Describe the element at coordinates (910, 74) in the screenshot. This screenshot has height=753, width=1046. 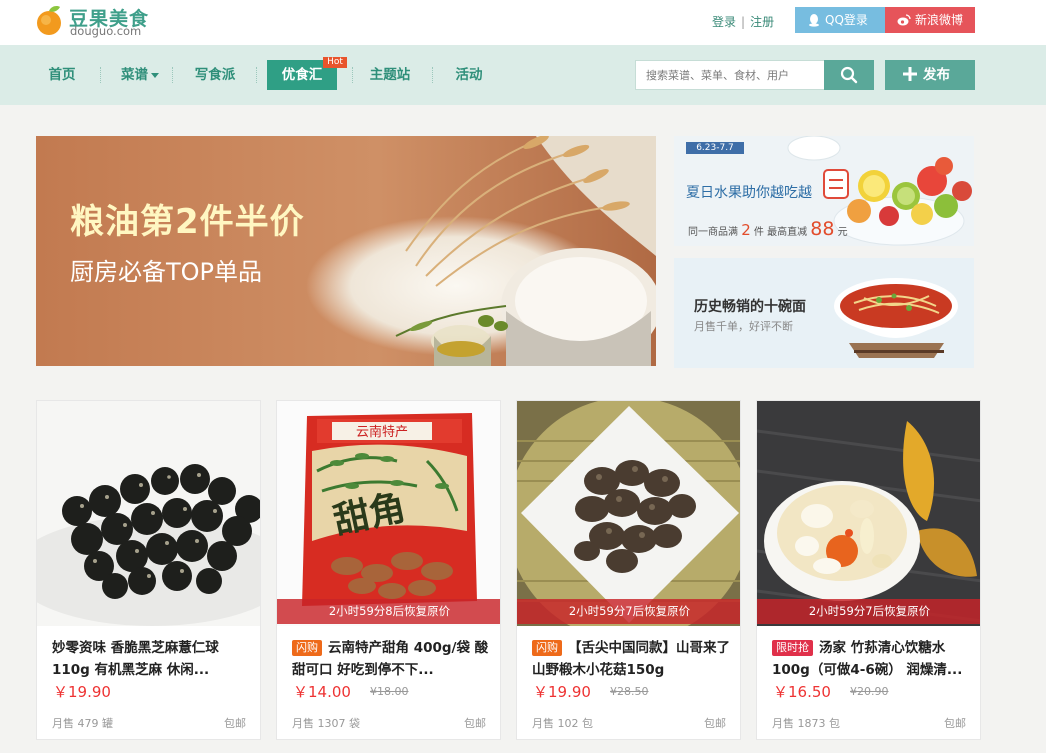
I see `plus-icon` at that location.